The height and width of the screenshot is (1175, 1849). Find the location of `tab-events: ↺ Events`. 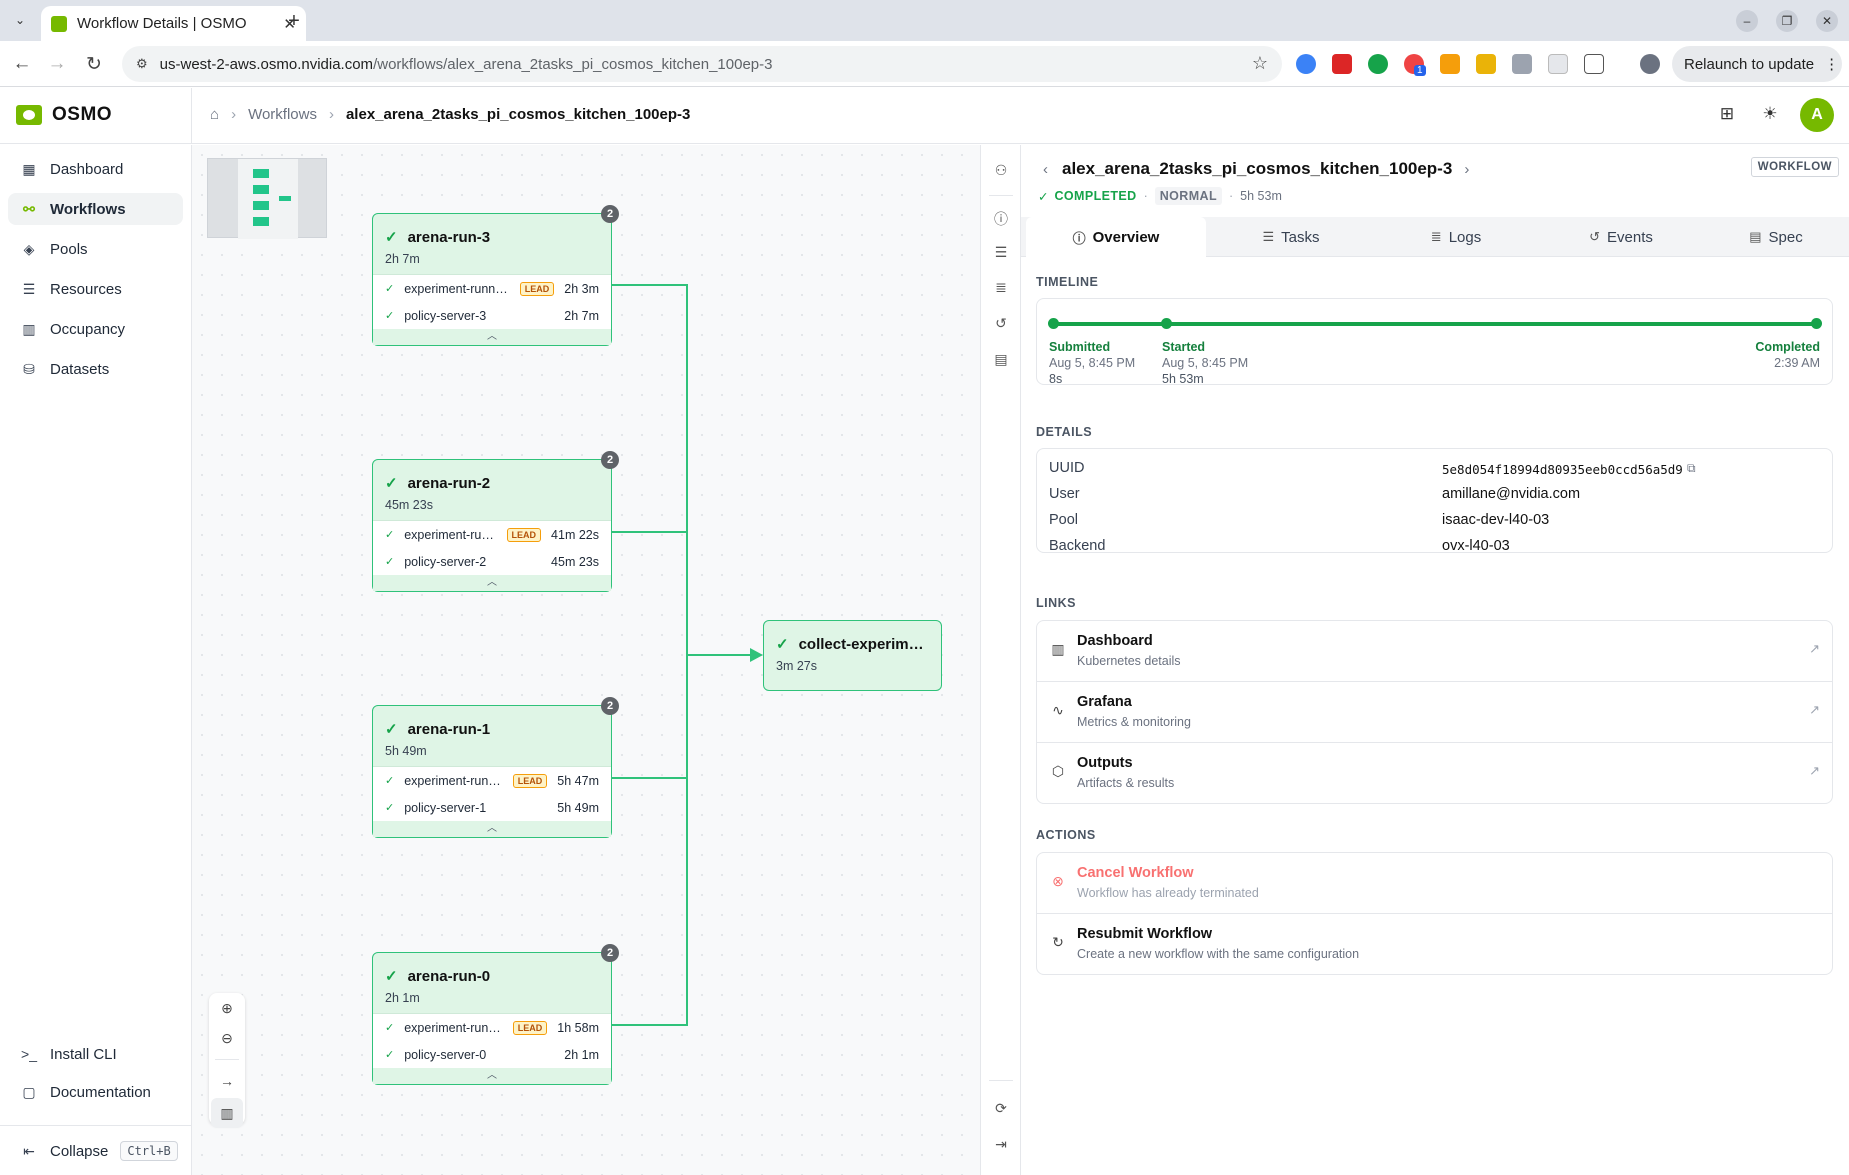

tab-events: ↺ Events is located at coordinates (1621, 237).